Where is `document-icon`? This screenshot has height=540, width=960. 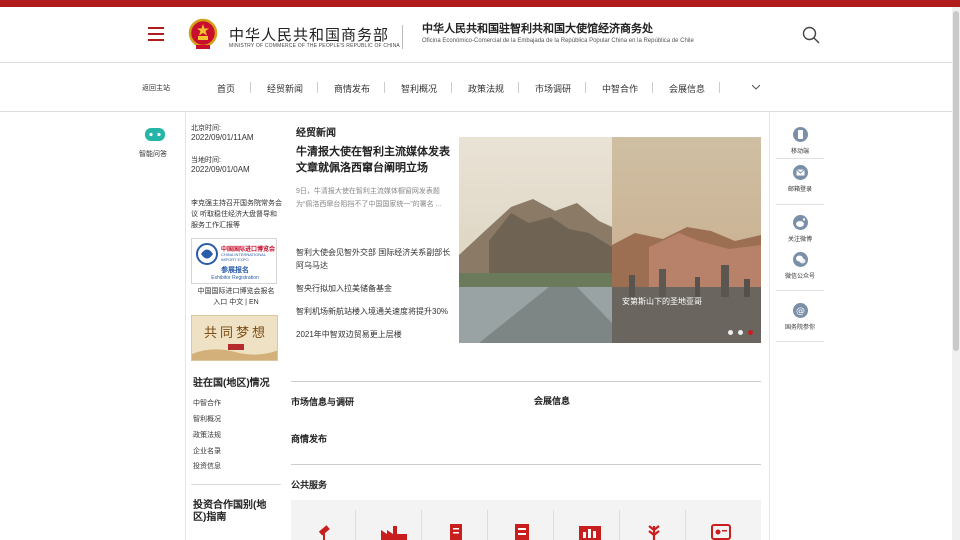
document-icon is located at coordinates (456, 532).